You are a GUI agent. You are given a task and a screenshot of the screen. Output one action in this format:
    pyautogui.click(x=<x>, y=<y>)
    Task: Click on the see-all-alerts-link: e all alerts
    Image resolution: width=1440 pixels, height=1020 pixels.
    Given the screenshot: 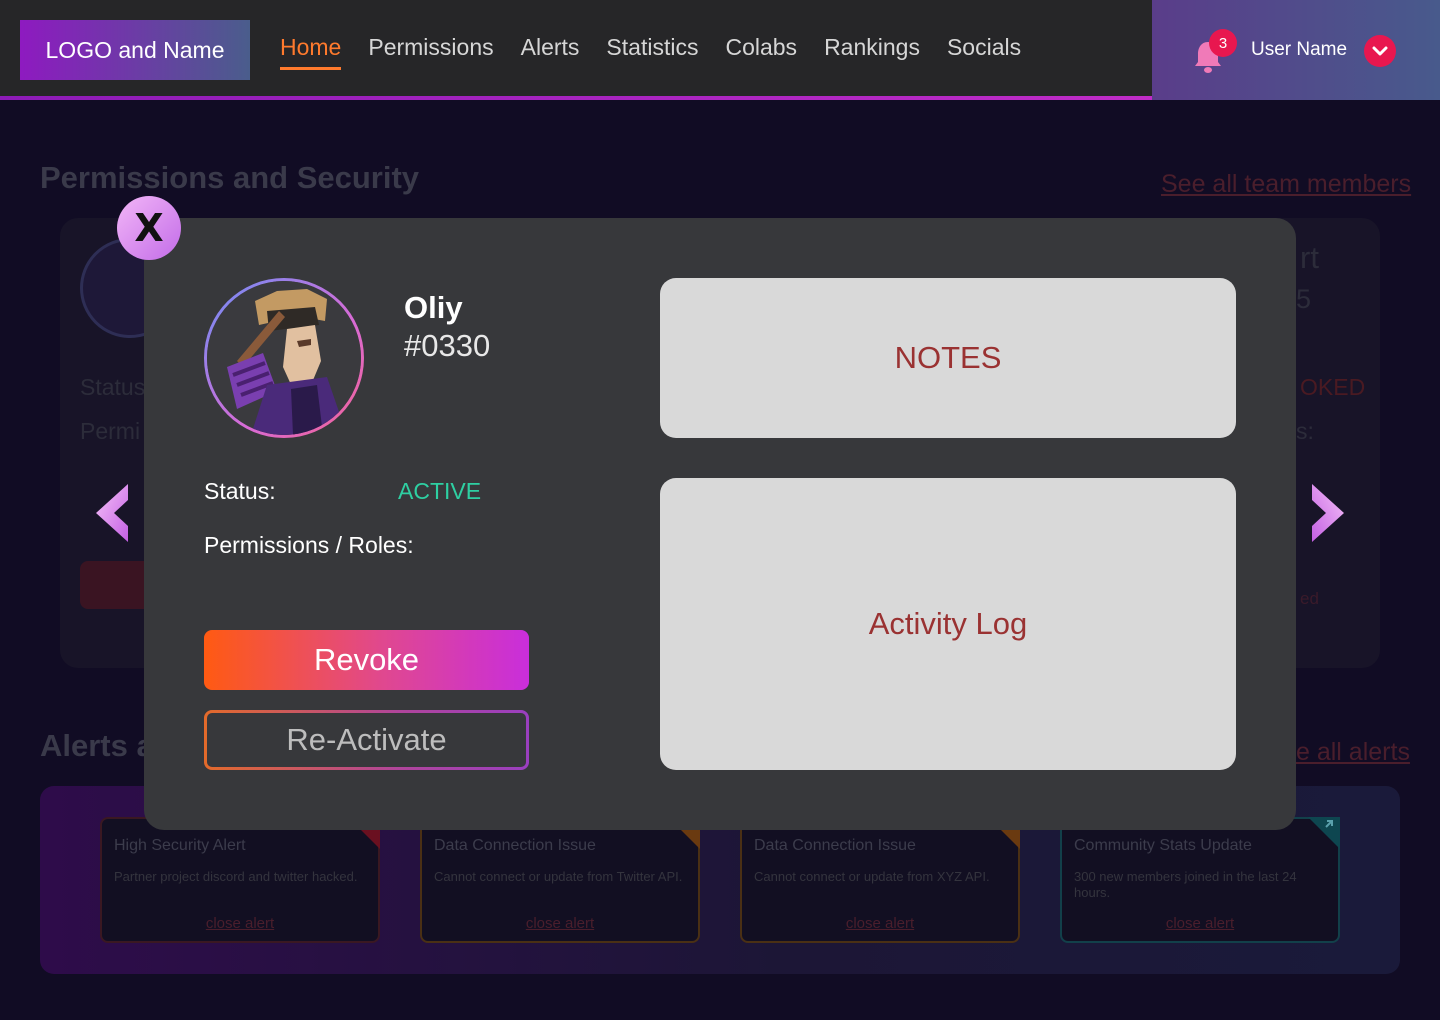 What is the action you would take?
    pyautogui.click(x=1353, y=752)
    